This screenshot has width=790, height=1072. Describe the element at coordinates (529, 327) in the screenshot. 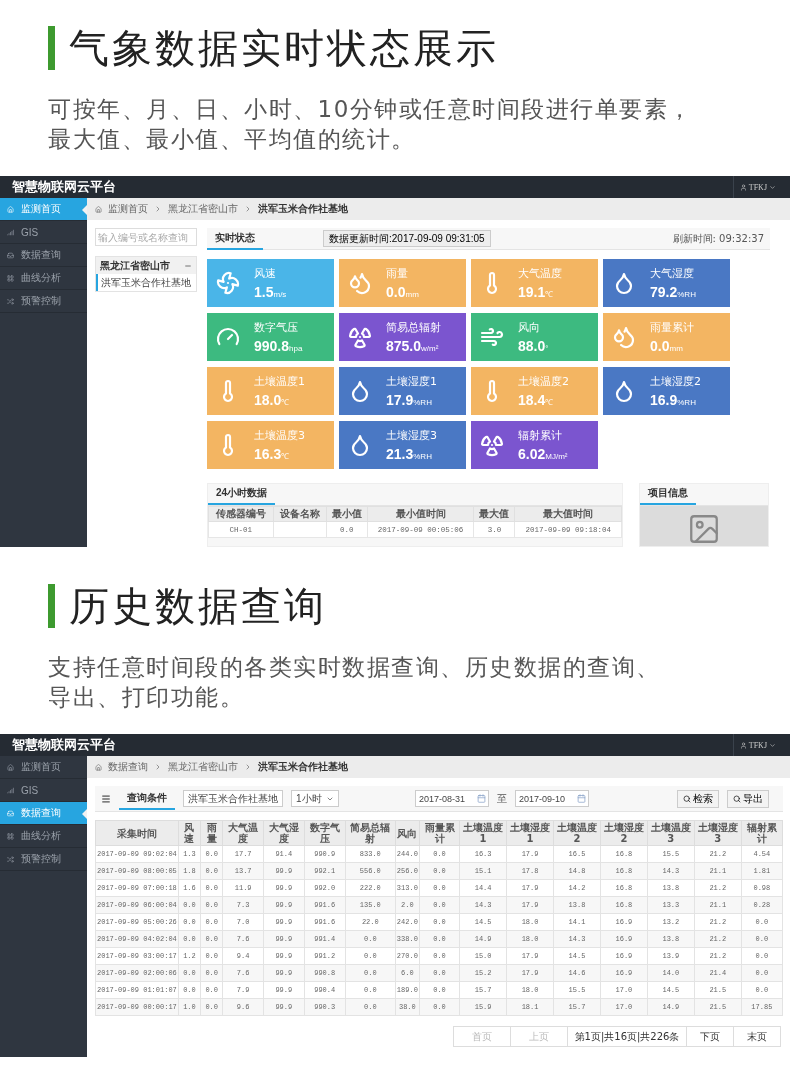

I see `tile-label: 风向` at that location.